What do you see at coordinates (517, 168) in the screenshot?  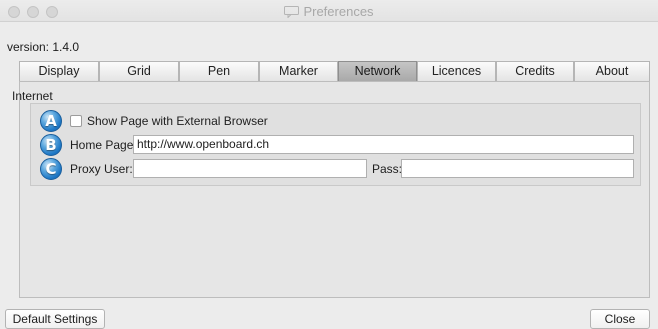 I see `proxy-pass-field` at bounding box center [517, 168].